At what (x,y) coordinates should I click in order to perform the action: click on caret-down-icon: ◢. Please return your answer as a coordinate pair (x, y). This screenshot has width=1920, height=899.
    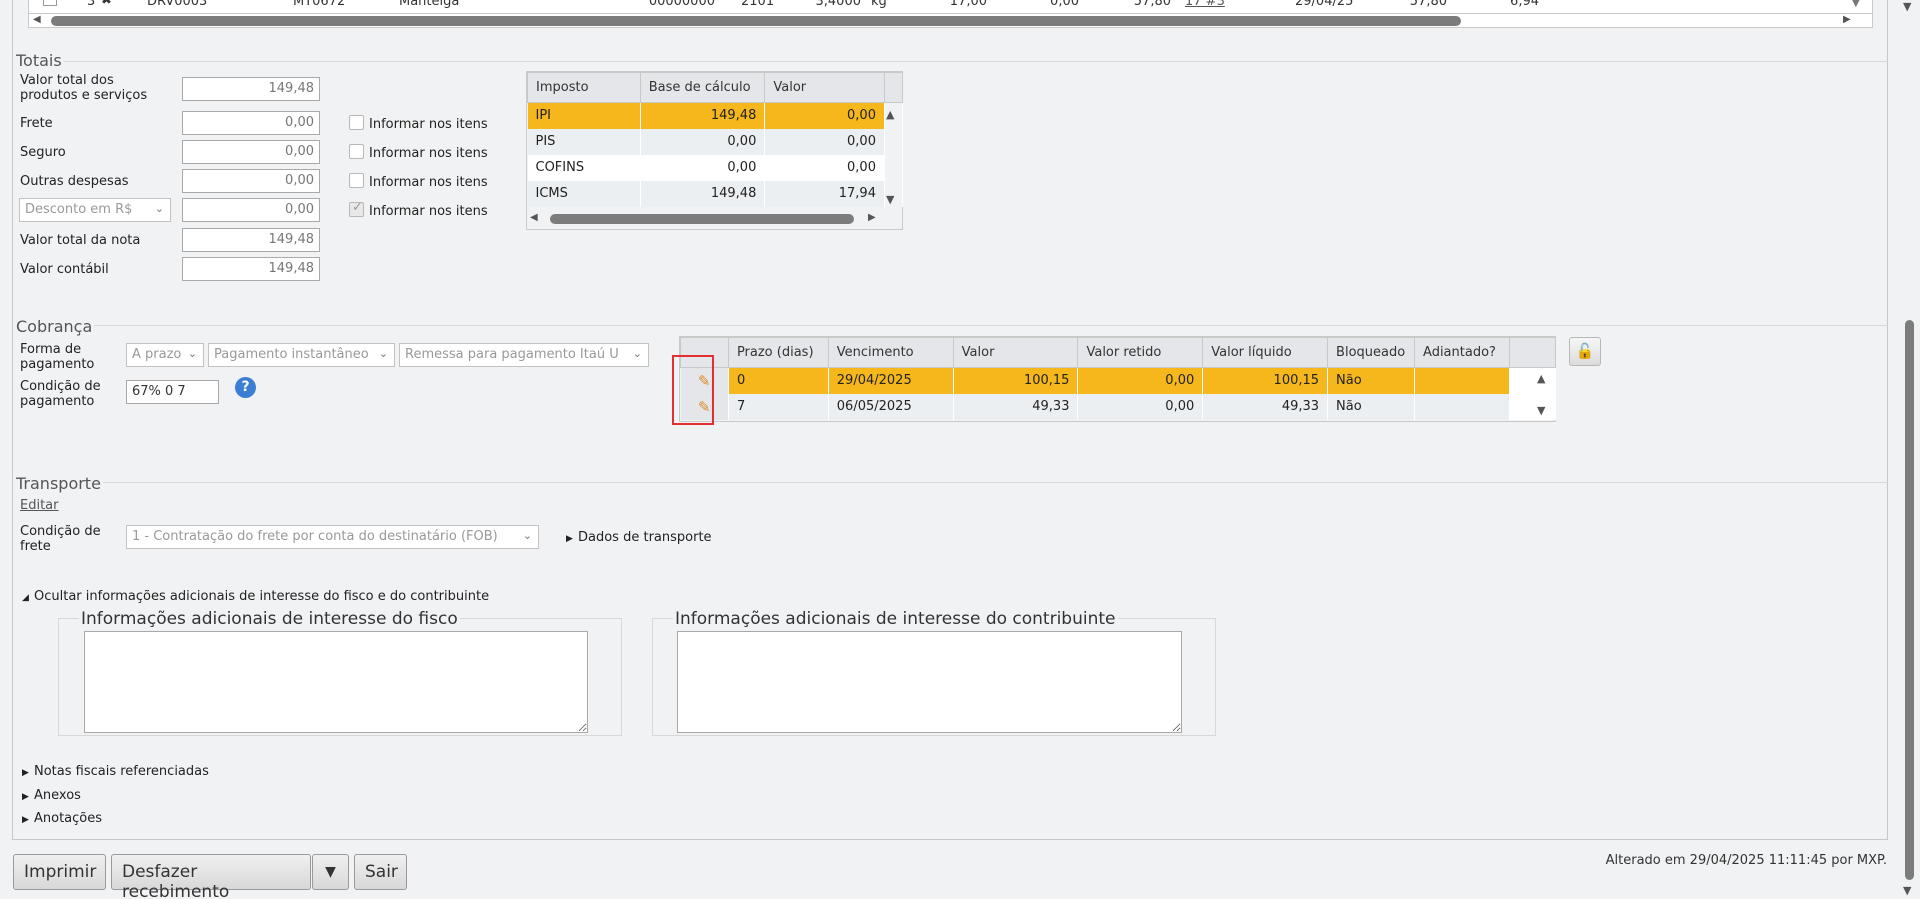
    Looking at the image, I should click on (25, 598).